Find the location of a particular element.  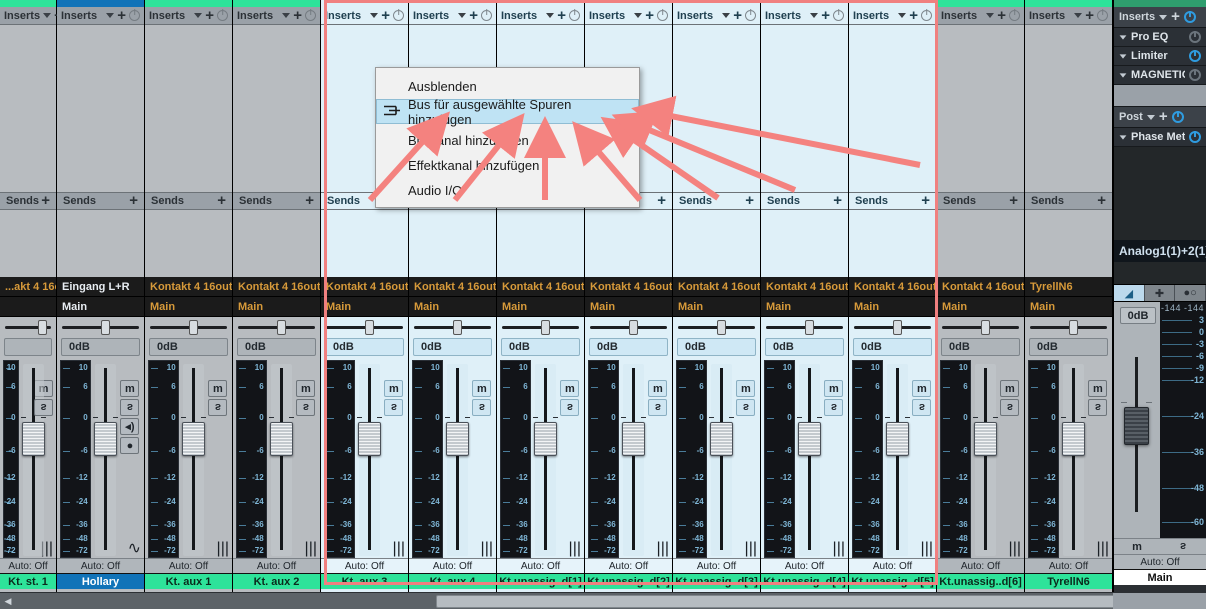

channel-name: Kt.unassig..d[5] is located at coordinates (892, 581).